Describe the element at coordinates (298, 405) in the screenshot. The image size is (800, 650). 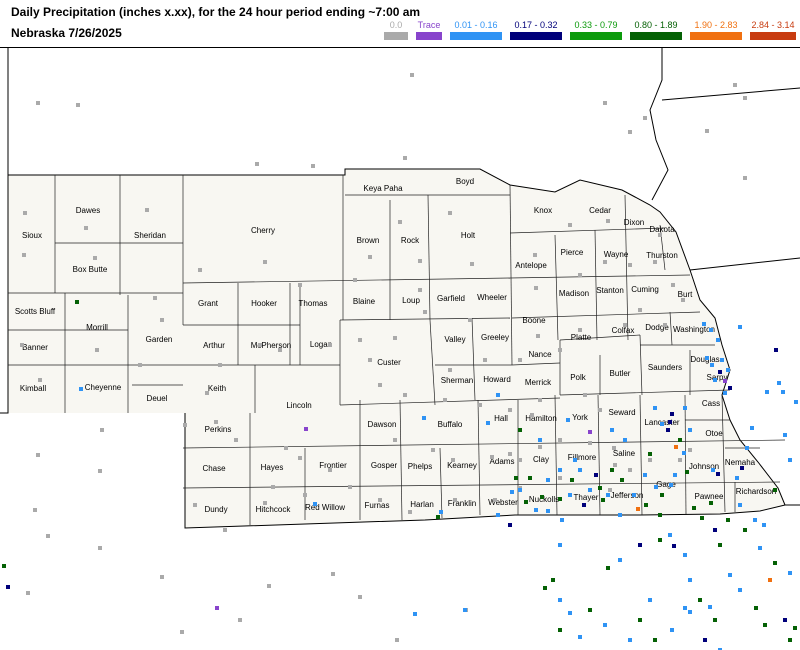
I see `county-label: Lincoln` at that location.